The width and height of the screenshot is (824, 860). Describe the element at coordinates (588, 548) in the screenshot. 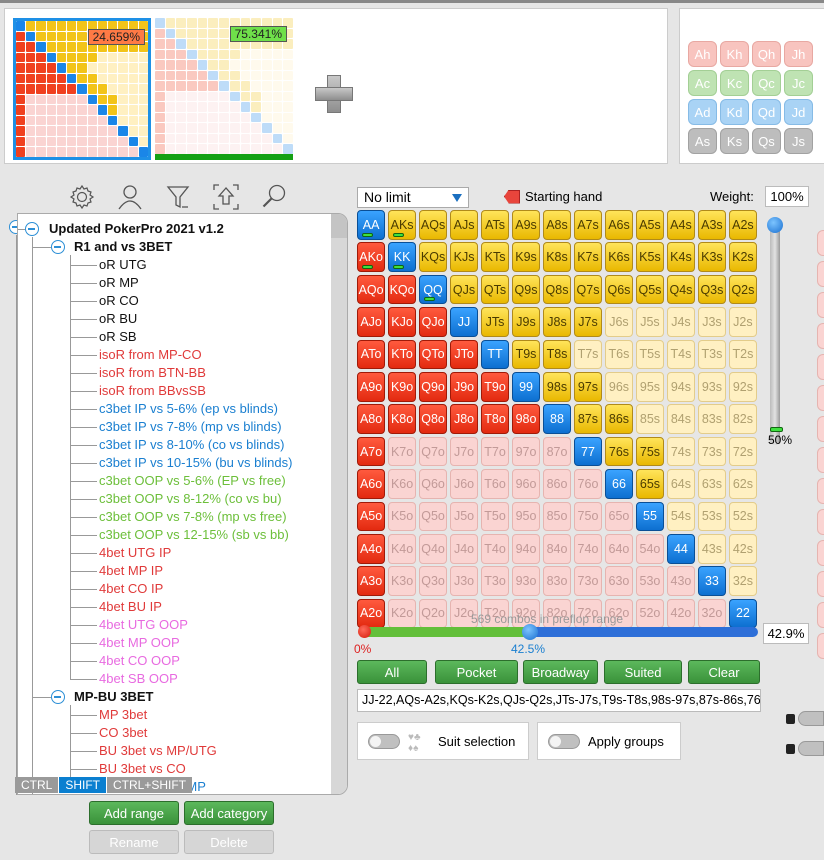

I see `hand-cell-74o: 74o` at that location.